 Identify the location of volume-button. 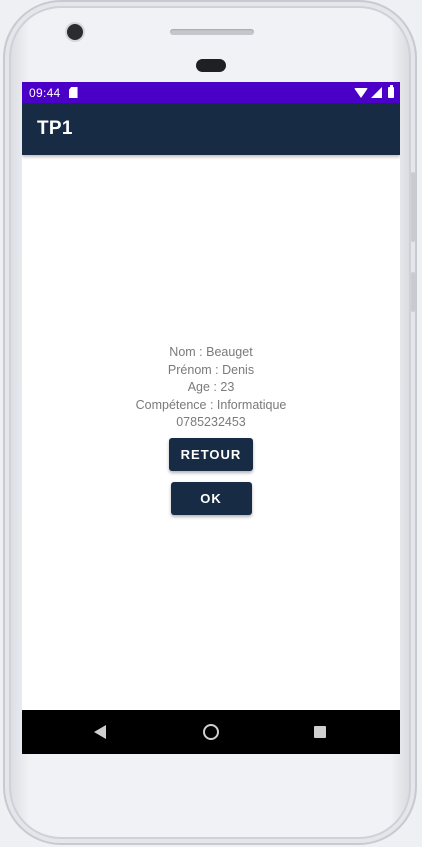
(413, 207).